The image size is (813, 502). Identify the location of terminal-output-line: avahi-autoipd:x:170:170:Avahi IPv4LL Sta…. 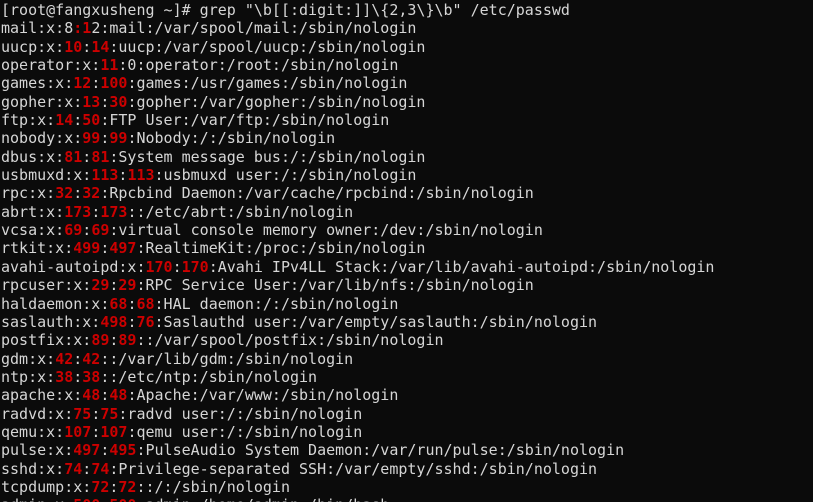
(358, 266).